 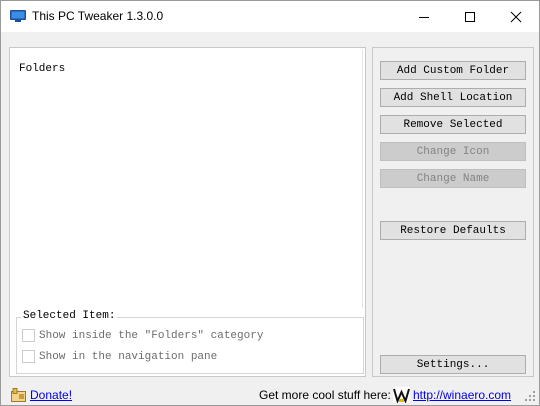 I want to click on list-divider, so click(x=362, y=179).